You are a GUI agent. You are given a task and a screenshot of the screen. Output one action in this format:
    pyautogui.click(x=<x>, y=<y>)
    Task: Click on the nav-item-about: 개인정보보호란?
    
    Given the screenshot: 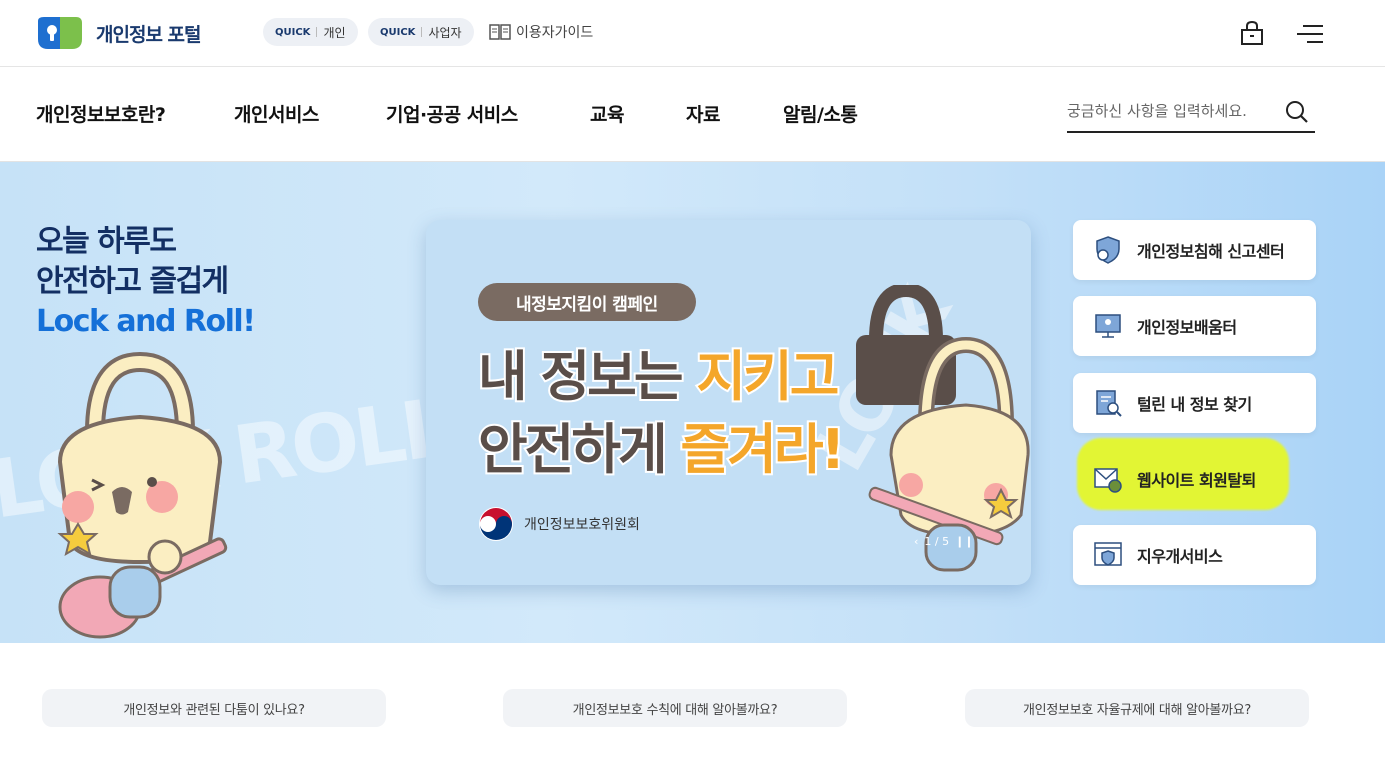 What is the action you would take?
    pyautogui.click(x=101, y=113)
    